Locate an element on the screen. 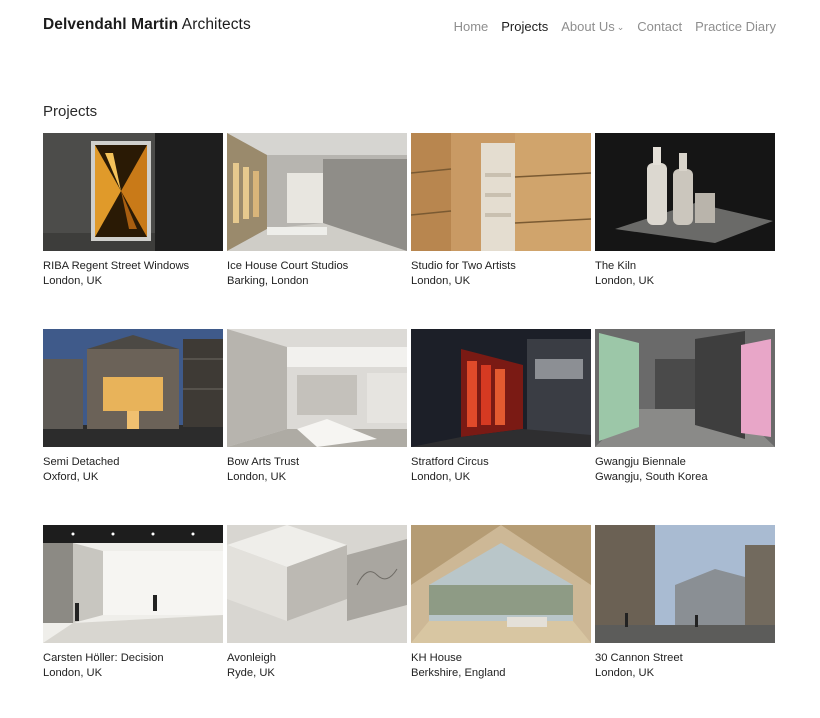 This screenshot has width=820, height=718. project-title: Avonleigh is located at coordinates (317, 658).